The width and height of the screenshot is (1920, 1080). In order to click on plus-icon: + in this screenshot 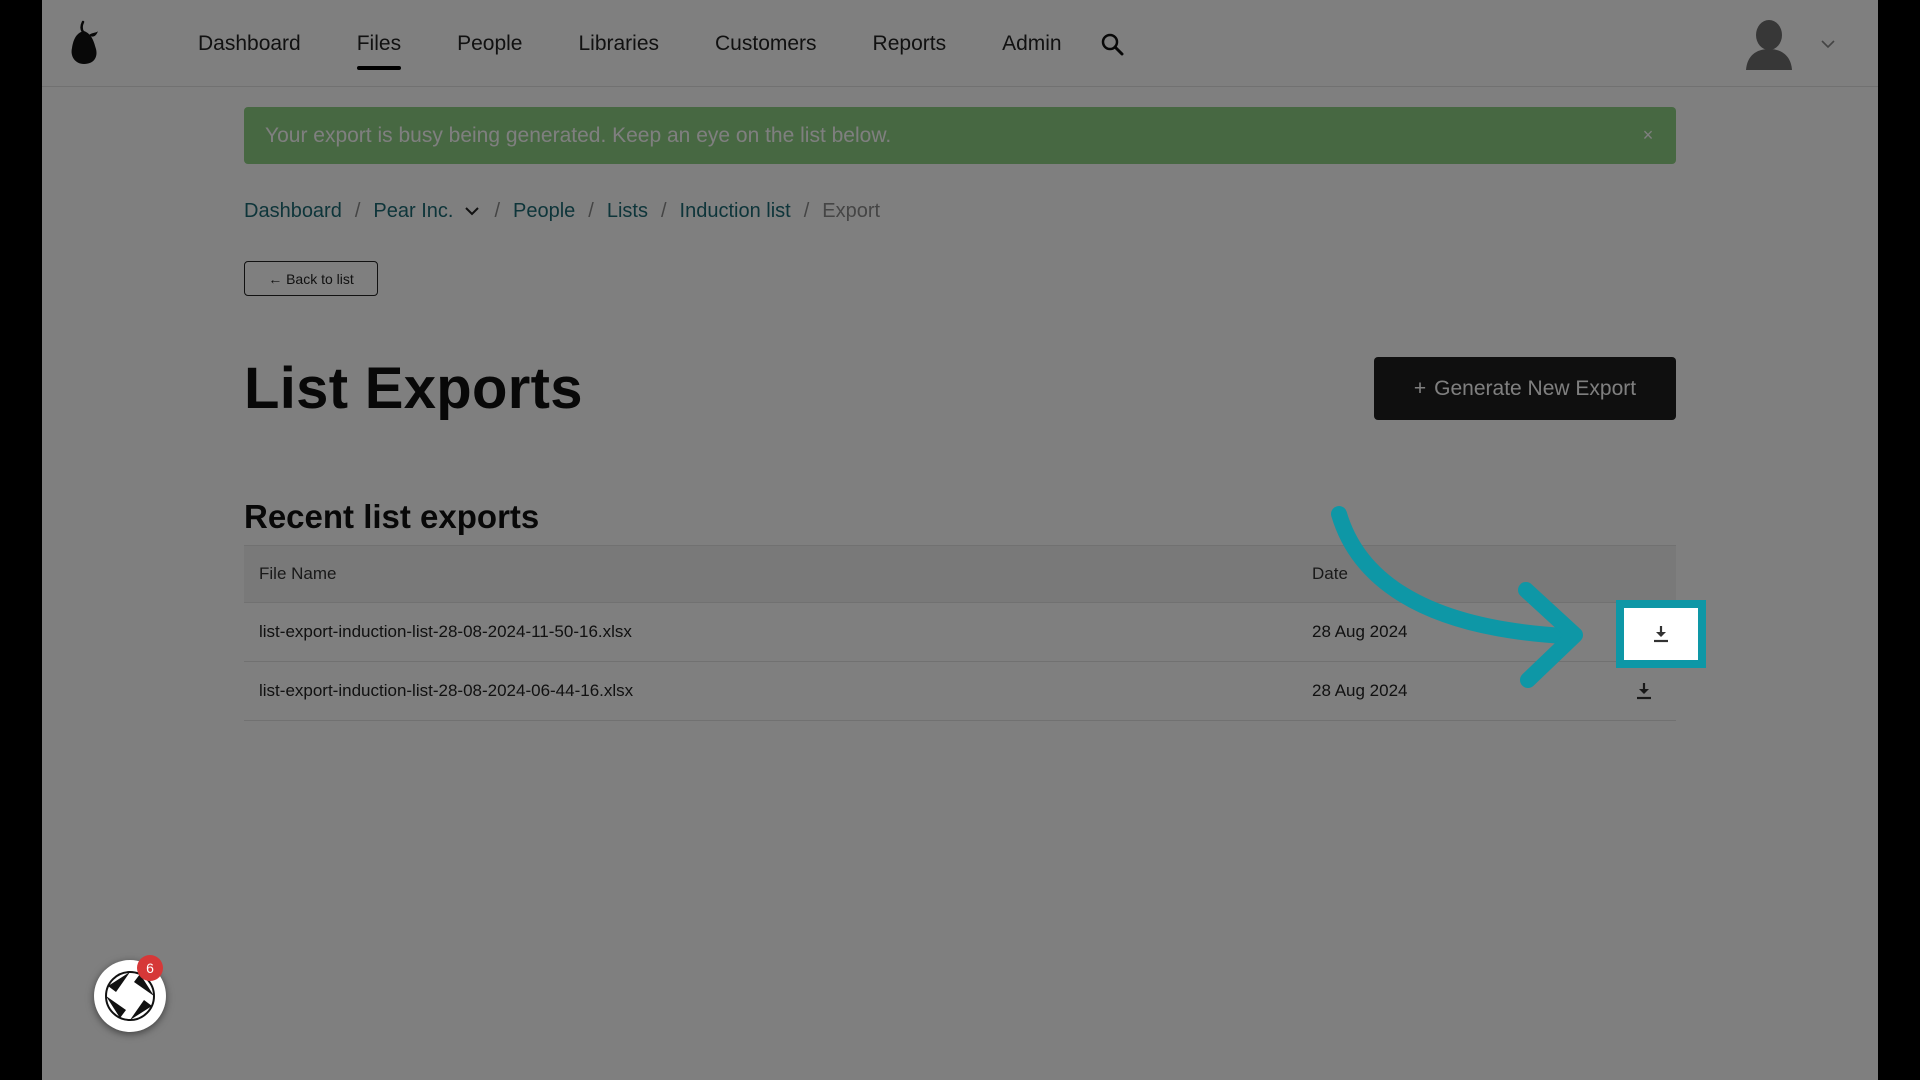, I will do `click(1420, 388)`.